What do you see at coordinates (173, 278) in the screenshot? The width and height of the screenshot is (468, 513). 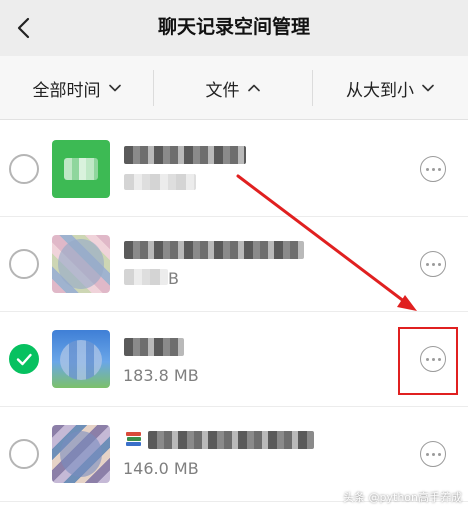 I see `file-size: B` at bounding box center [173, 278].